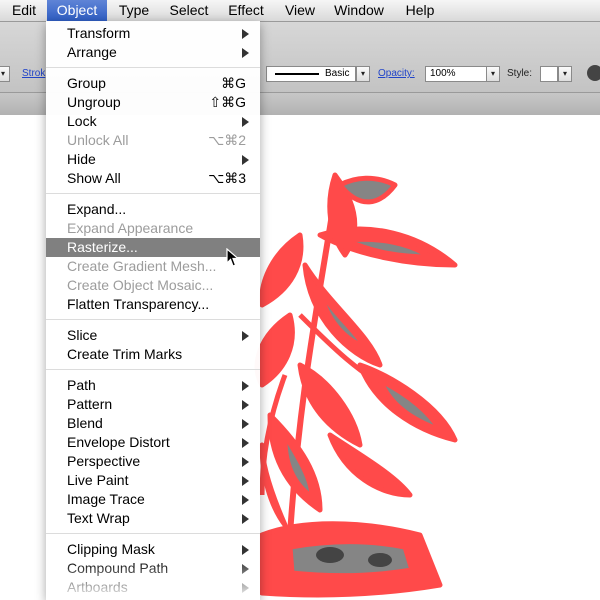 The width and height of the screenshot is (600, 600). Describe the element at coordinates (153, 140) in the screenshot. I see `menu-item-unlock-all: Unlock All ⌥⌘2` at that location.